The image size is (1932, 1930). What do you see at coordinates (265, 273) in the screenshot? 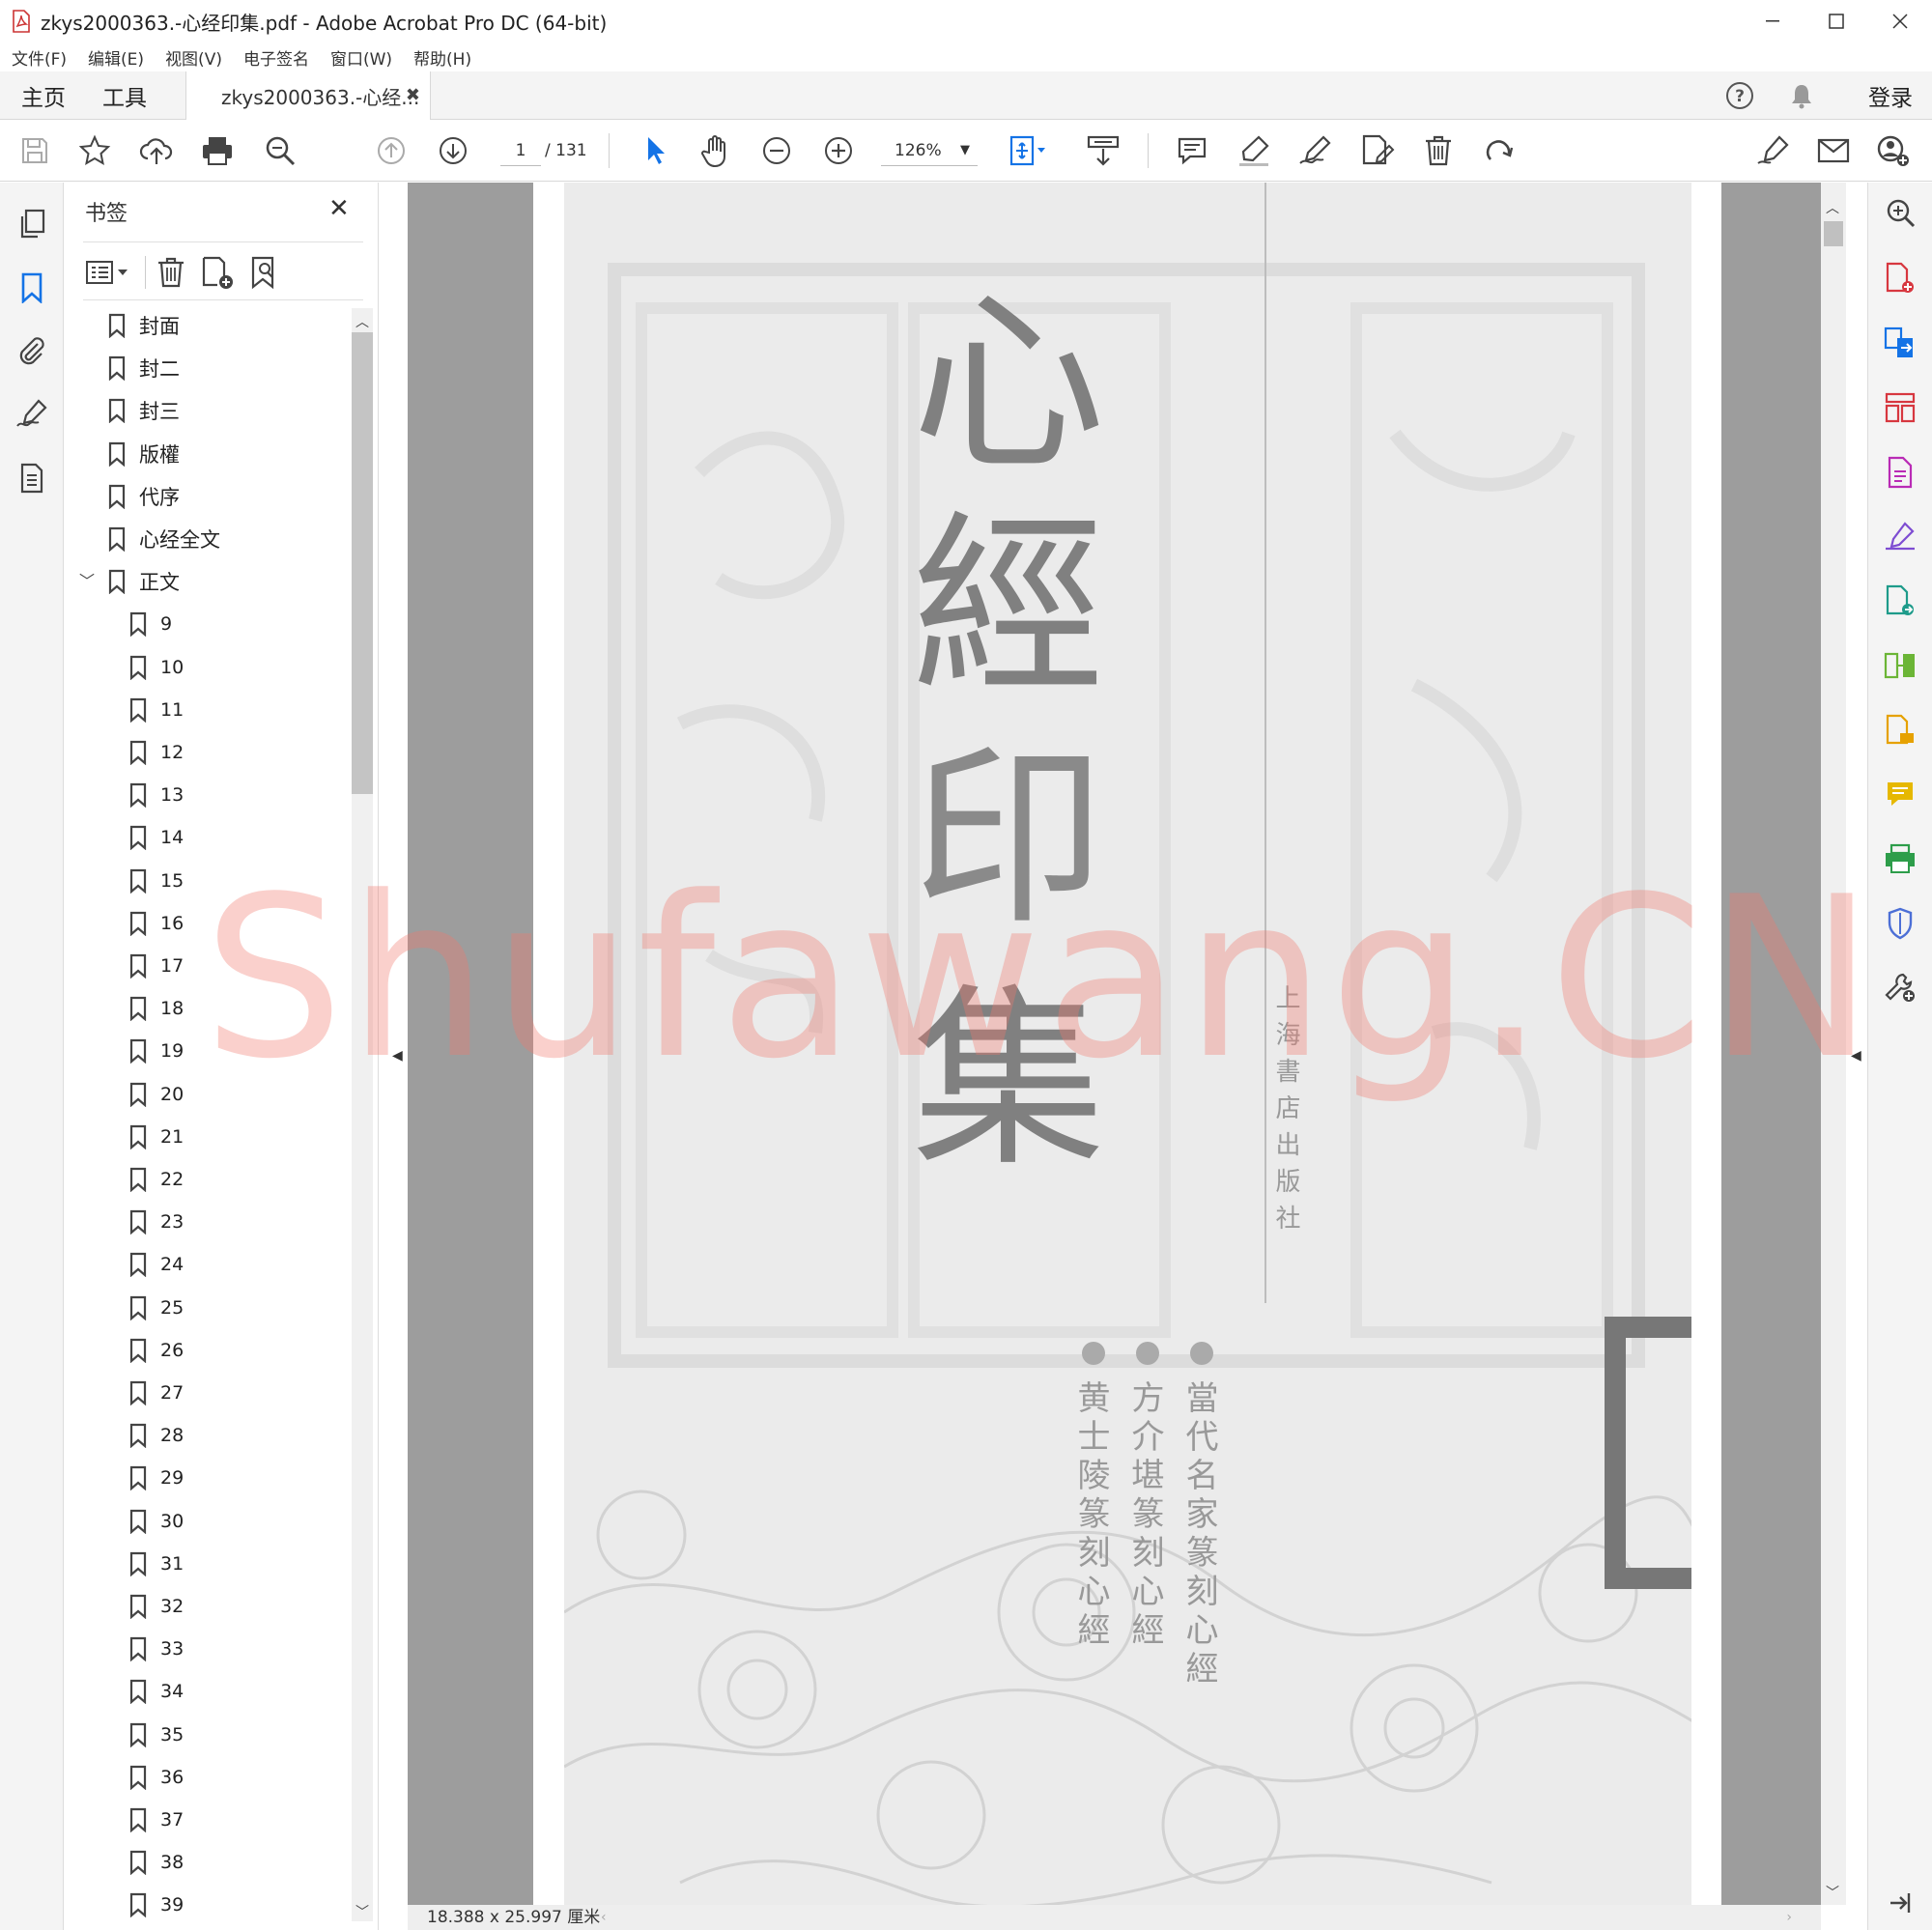
I see `find-bookmark-icon` at bounding box center [265, 273].